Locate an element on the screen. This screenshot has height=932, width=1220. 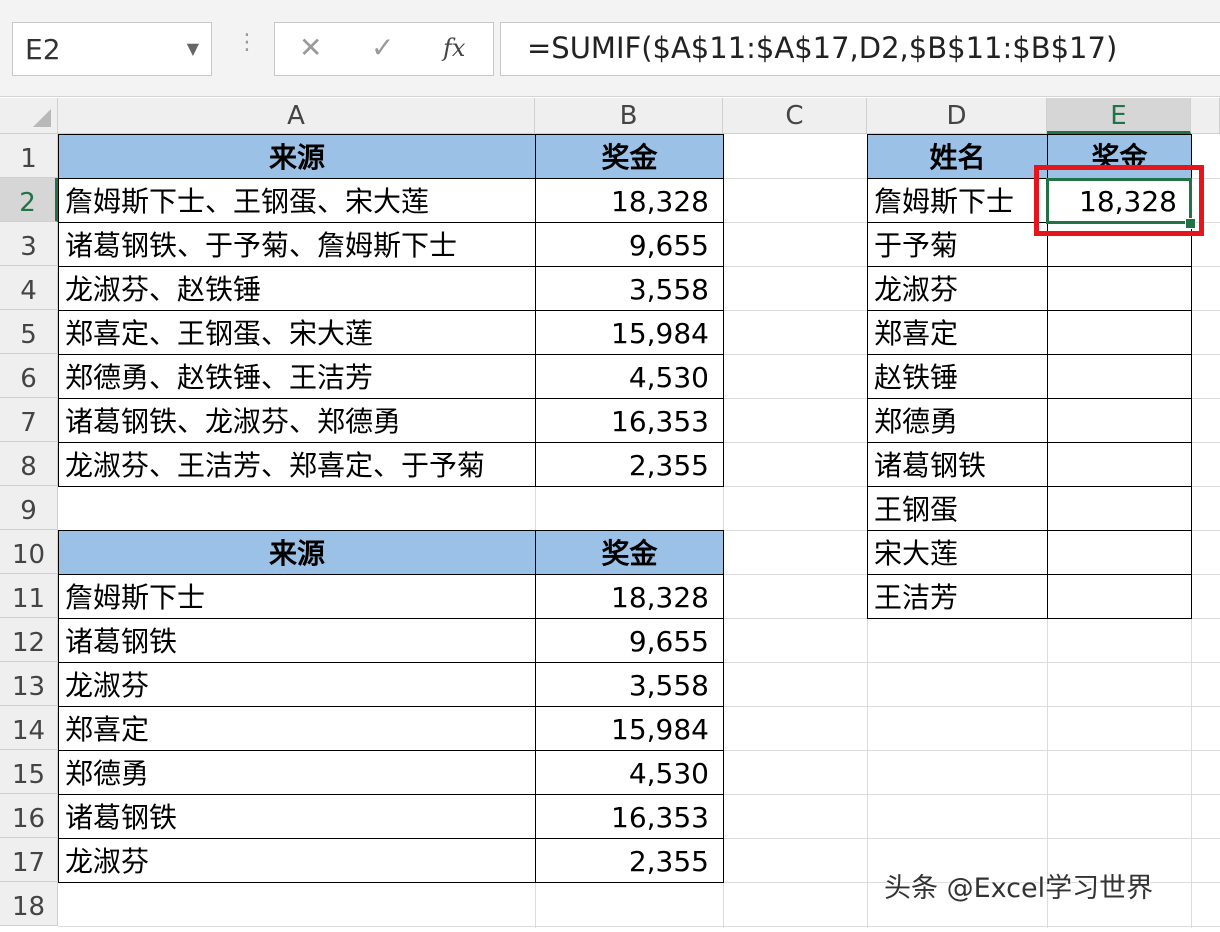
column-header-c: C is located at coordinates (795, 116).